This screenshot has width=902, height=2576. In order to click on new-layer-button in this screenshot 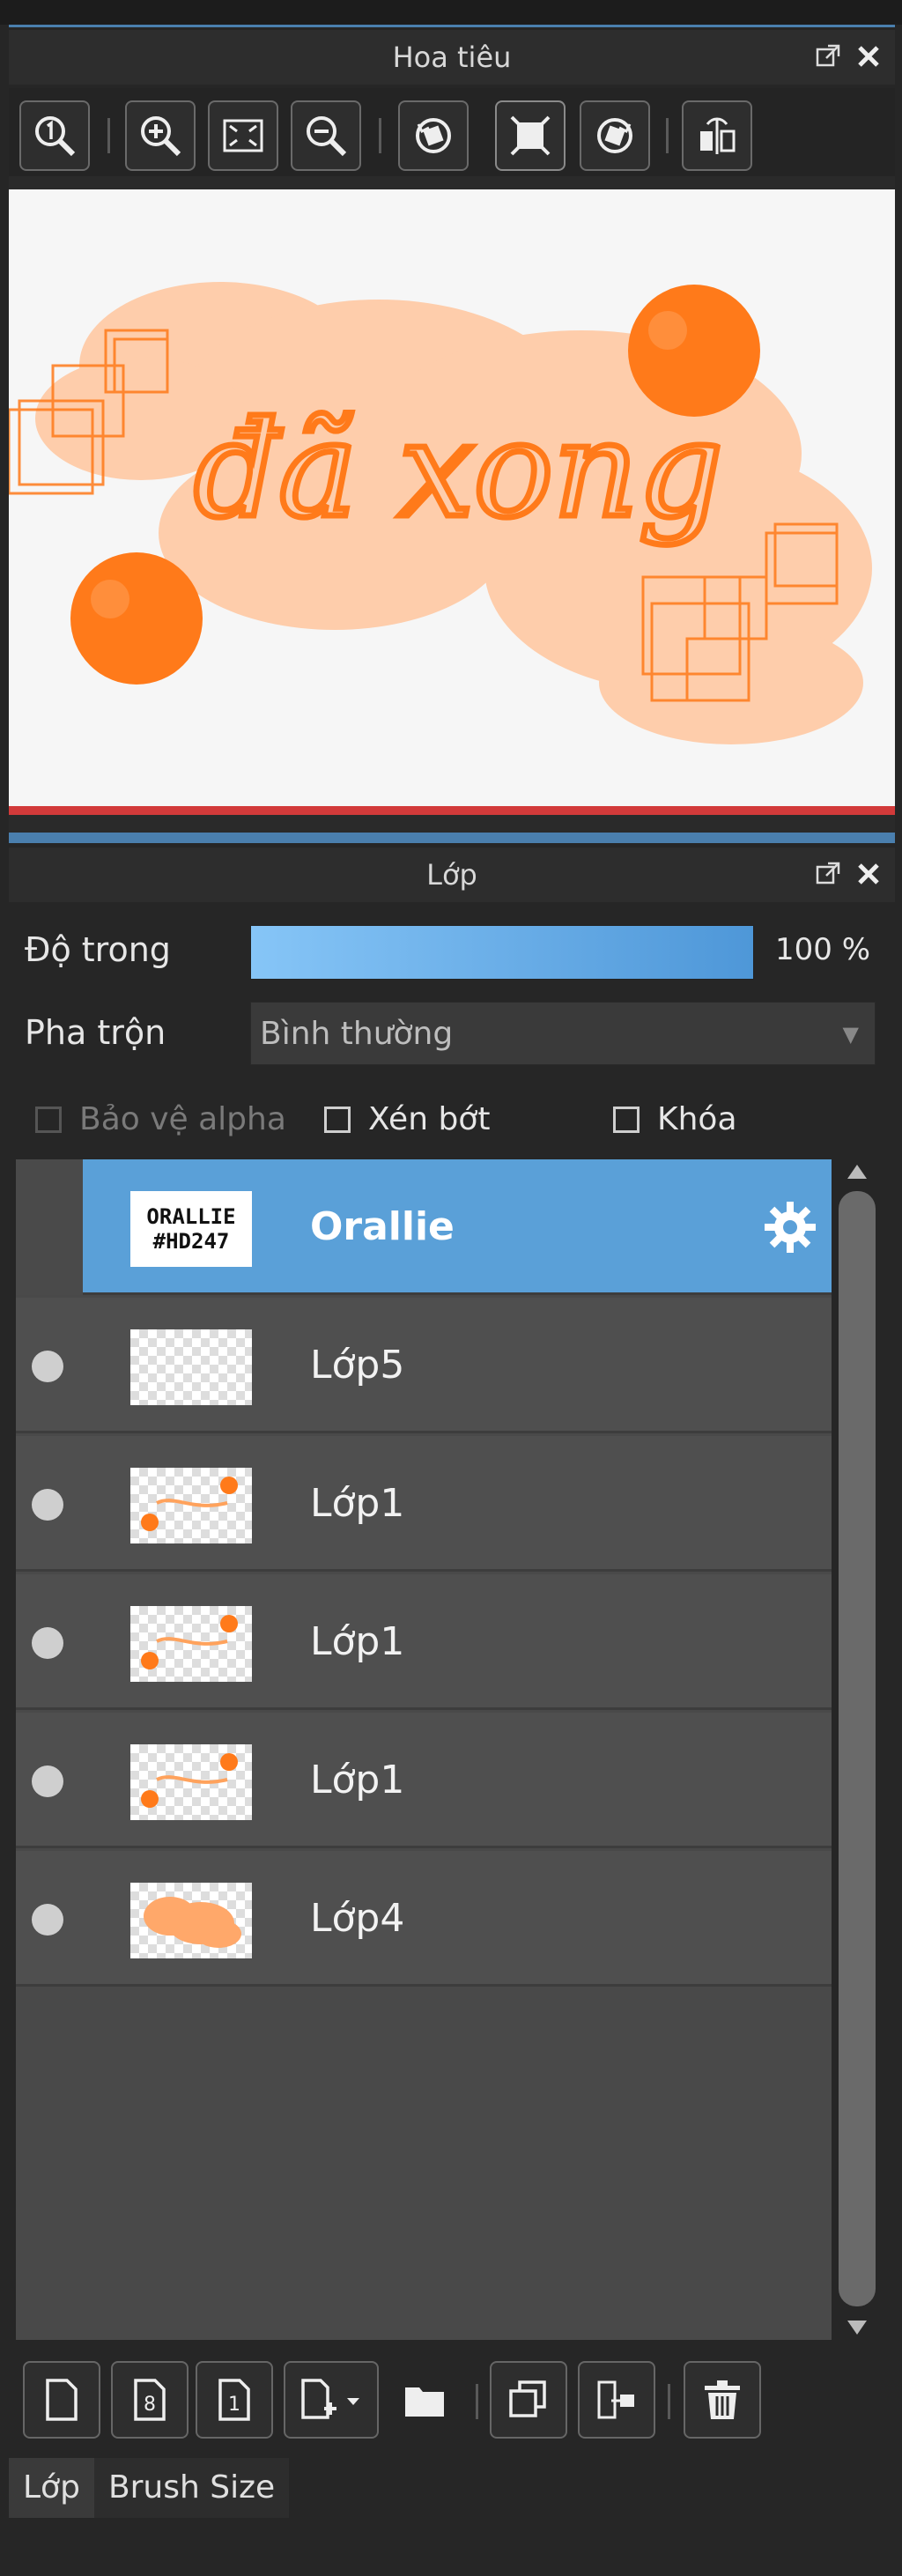, I will do `click(61, 2400)`.